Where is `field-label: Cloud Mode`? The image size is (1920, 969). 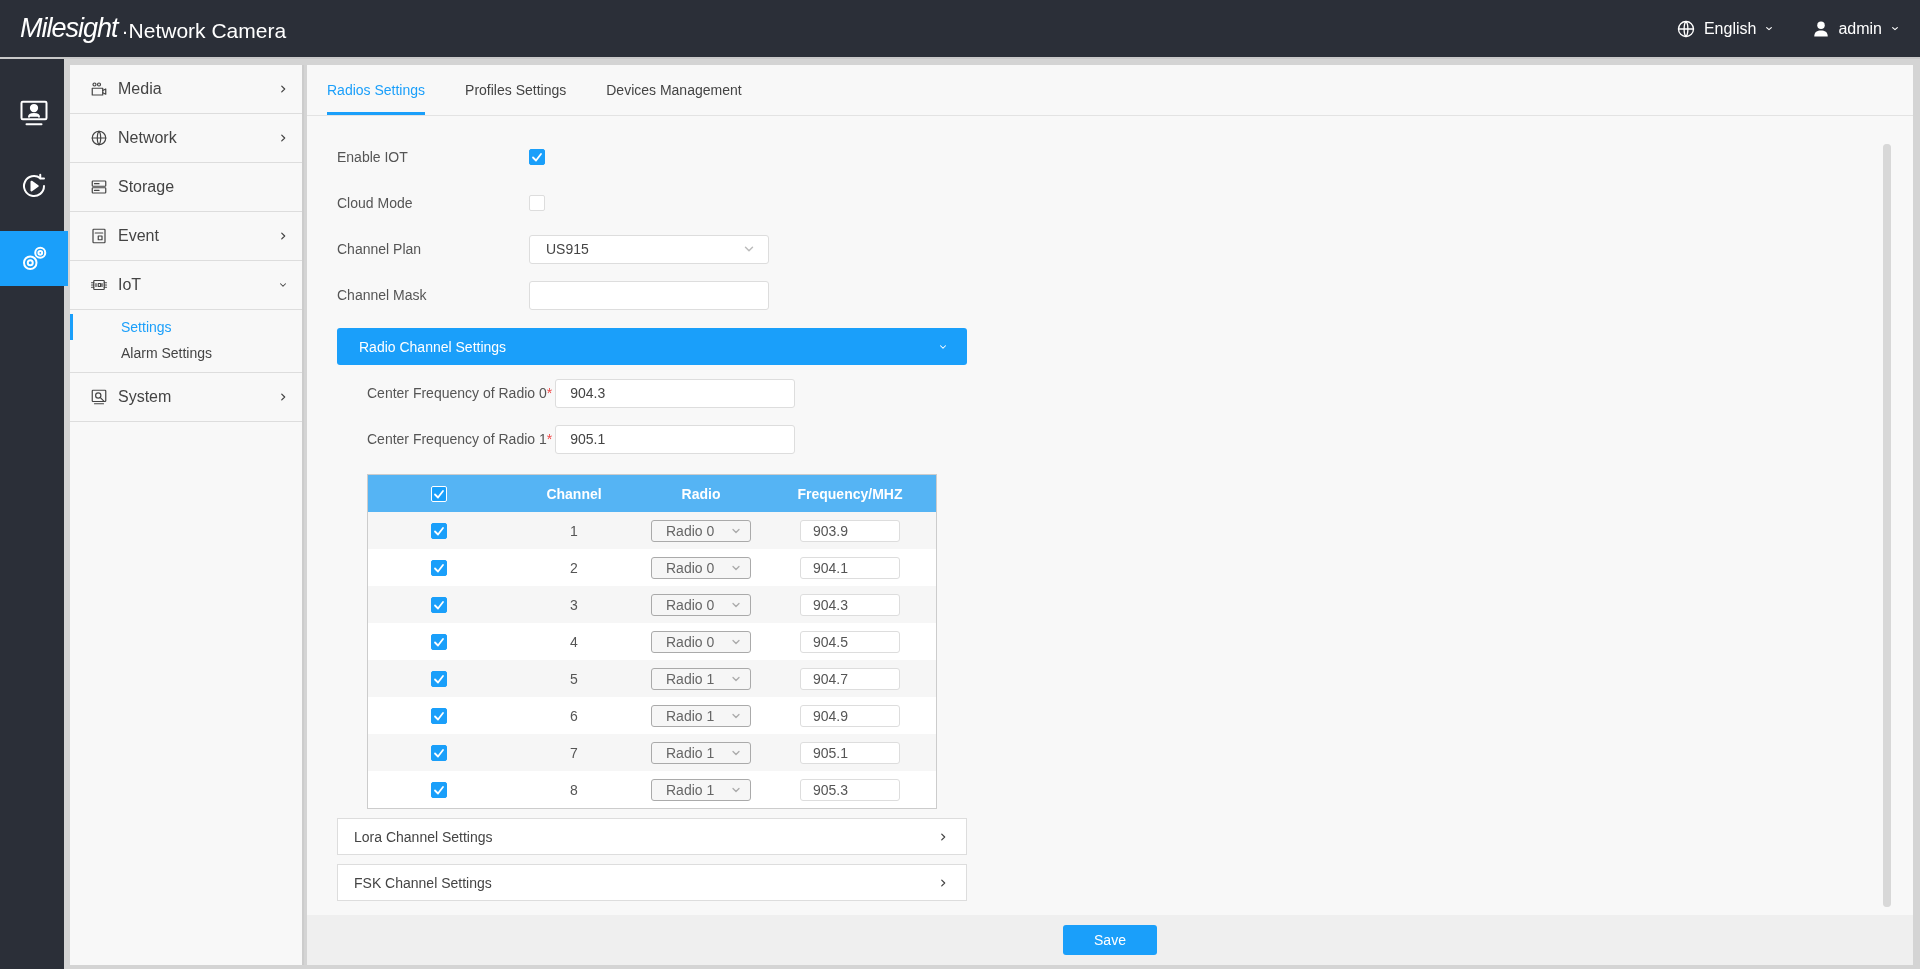
field-label: Cloud Mode is located at coordinates (375, 203).